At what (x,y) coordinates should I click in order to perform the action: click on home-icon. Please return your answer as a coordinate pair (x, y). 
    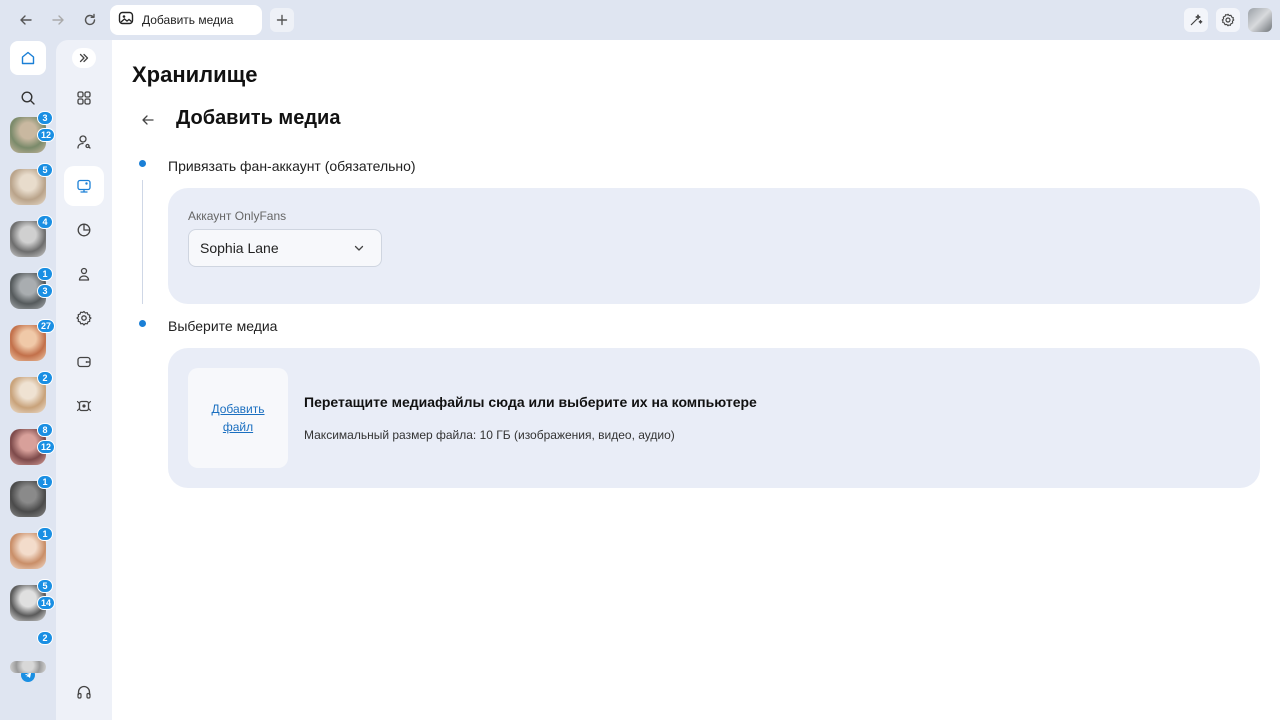
    Looking at the image, I should click on (28, 58).